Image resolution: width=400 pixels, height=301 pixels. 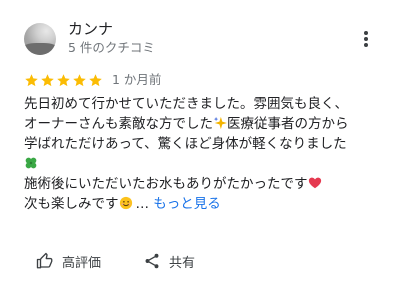 What do you see at coordinates (204, 184) in the screenshot?
I see `review-line: 施術後にいただいたお水もありがたかったです` at bounding box center [204, 184].